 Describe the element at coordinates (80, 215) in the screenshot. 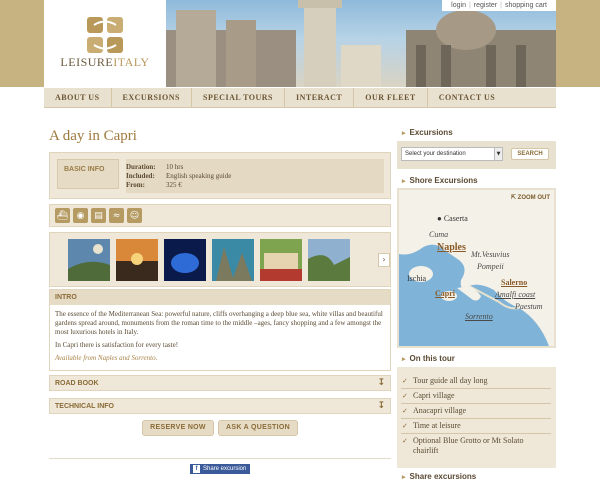

I see `camera-icon: ◉` at that location.